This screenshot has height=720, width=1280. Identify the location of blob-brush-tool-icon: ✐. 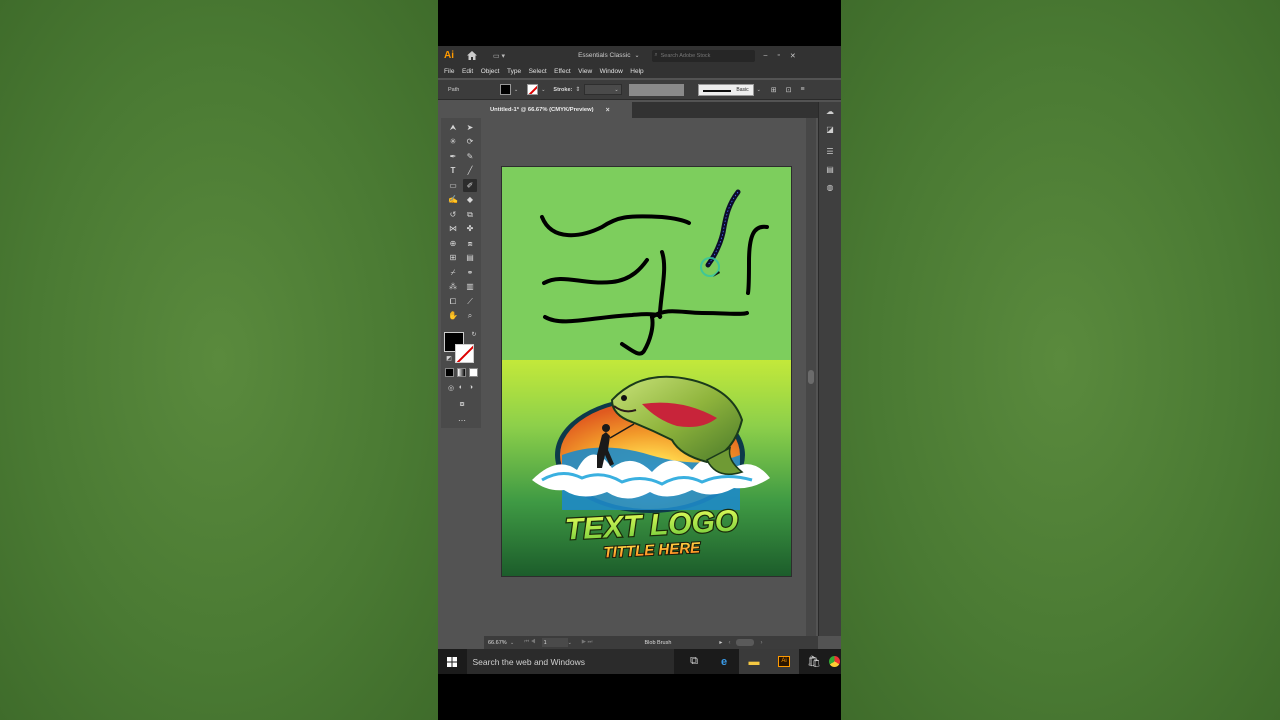
(470, 185).